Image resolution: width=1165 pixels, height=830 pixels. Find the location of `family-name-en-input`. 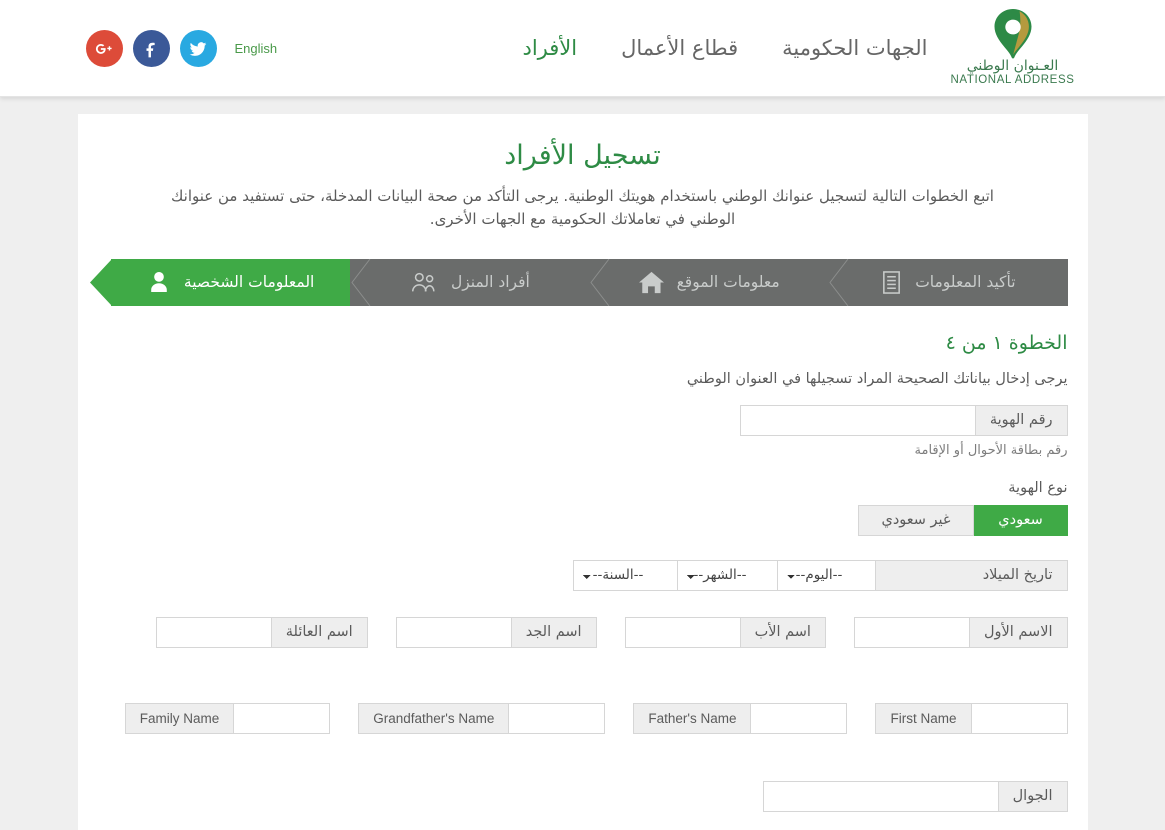

family-name-en-input is located at coordinates (282, 718).